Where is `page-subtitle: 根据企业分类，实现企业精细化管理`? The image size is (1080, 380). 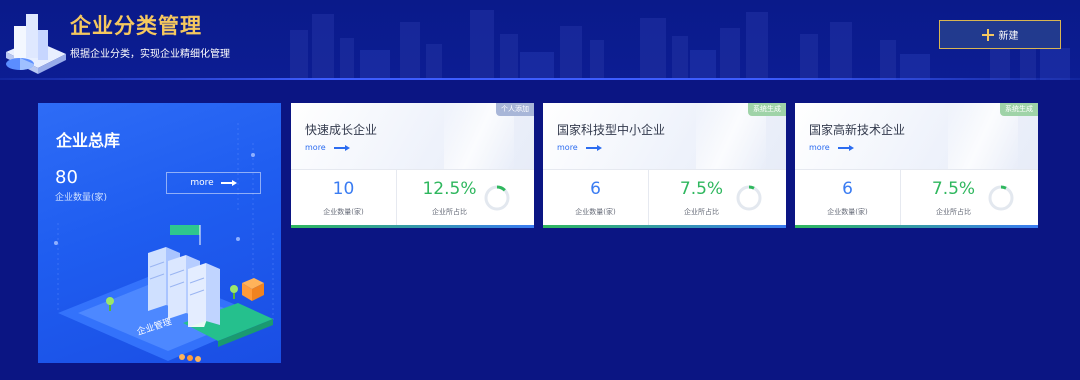
page-subtitle: 根据企业分类，实现企业精细化管理 is located at coordinates (150, 54).